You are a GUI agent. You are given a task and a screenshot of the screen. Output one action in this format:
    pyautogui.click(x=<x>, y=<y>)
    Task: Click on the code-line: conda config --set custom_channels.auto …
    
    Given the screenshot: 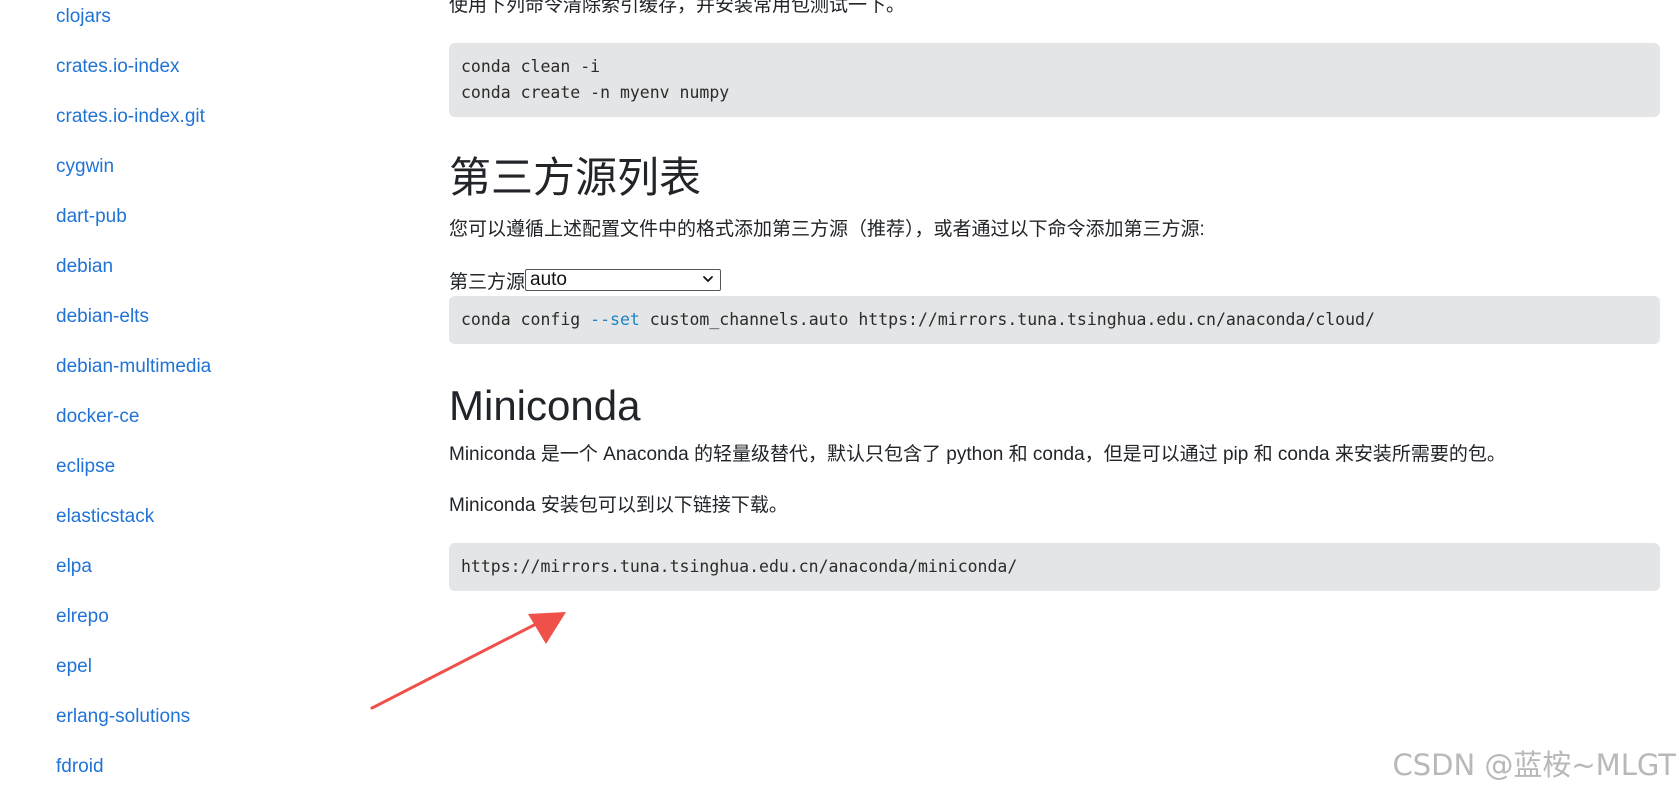 What is the action you would take?
    pyautogui.click(x=1054, y=320)
    